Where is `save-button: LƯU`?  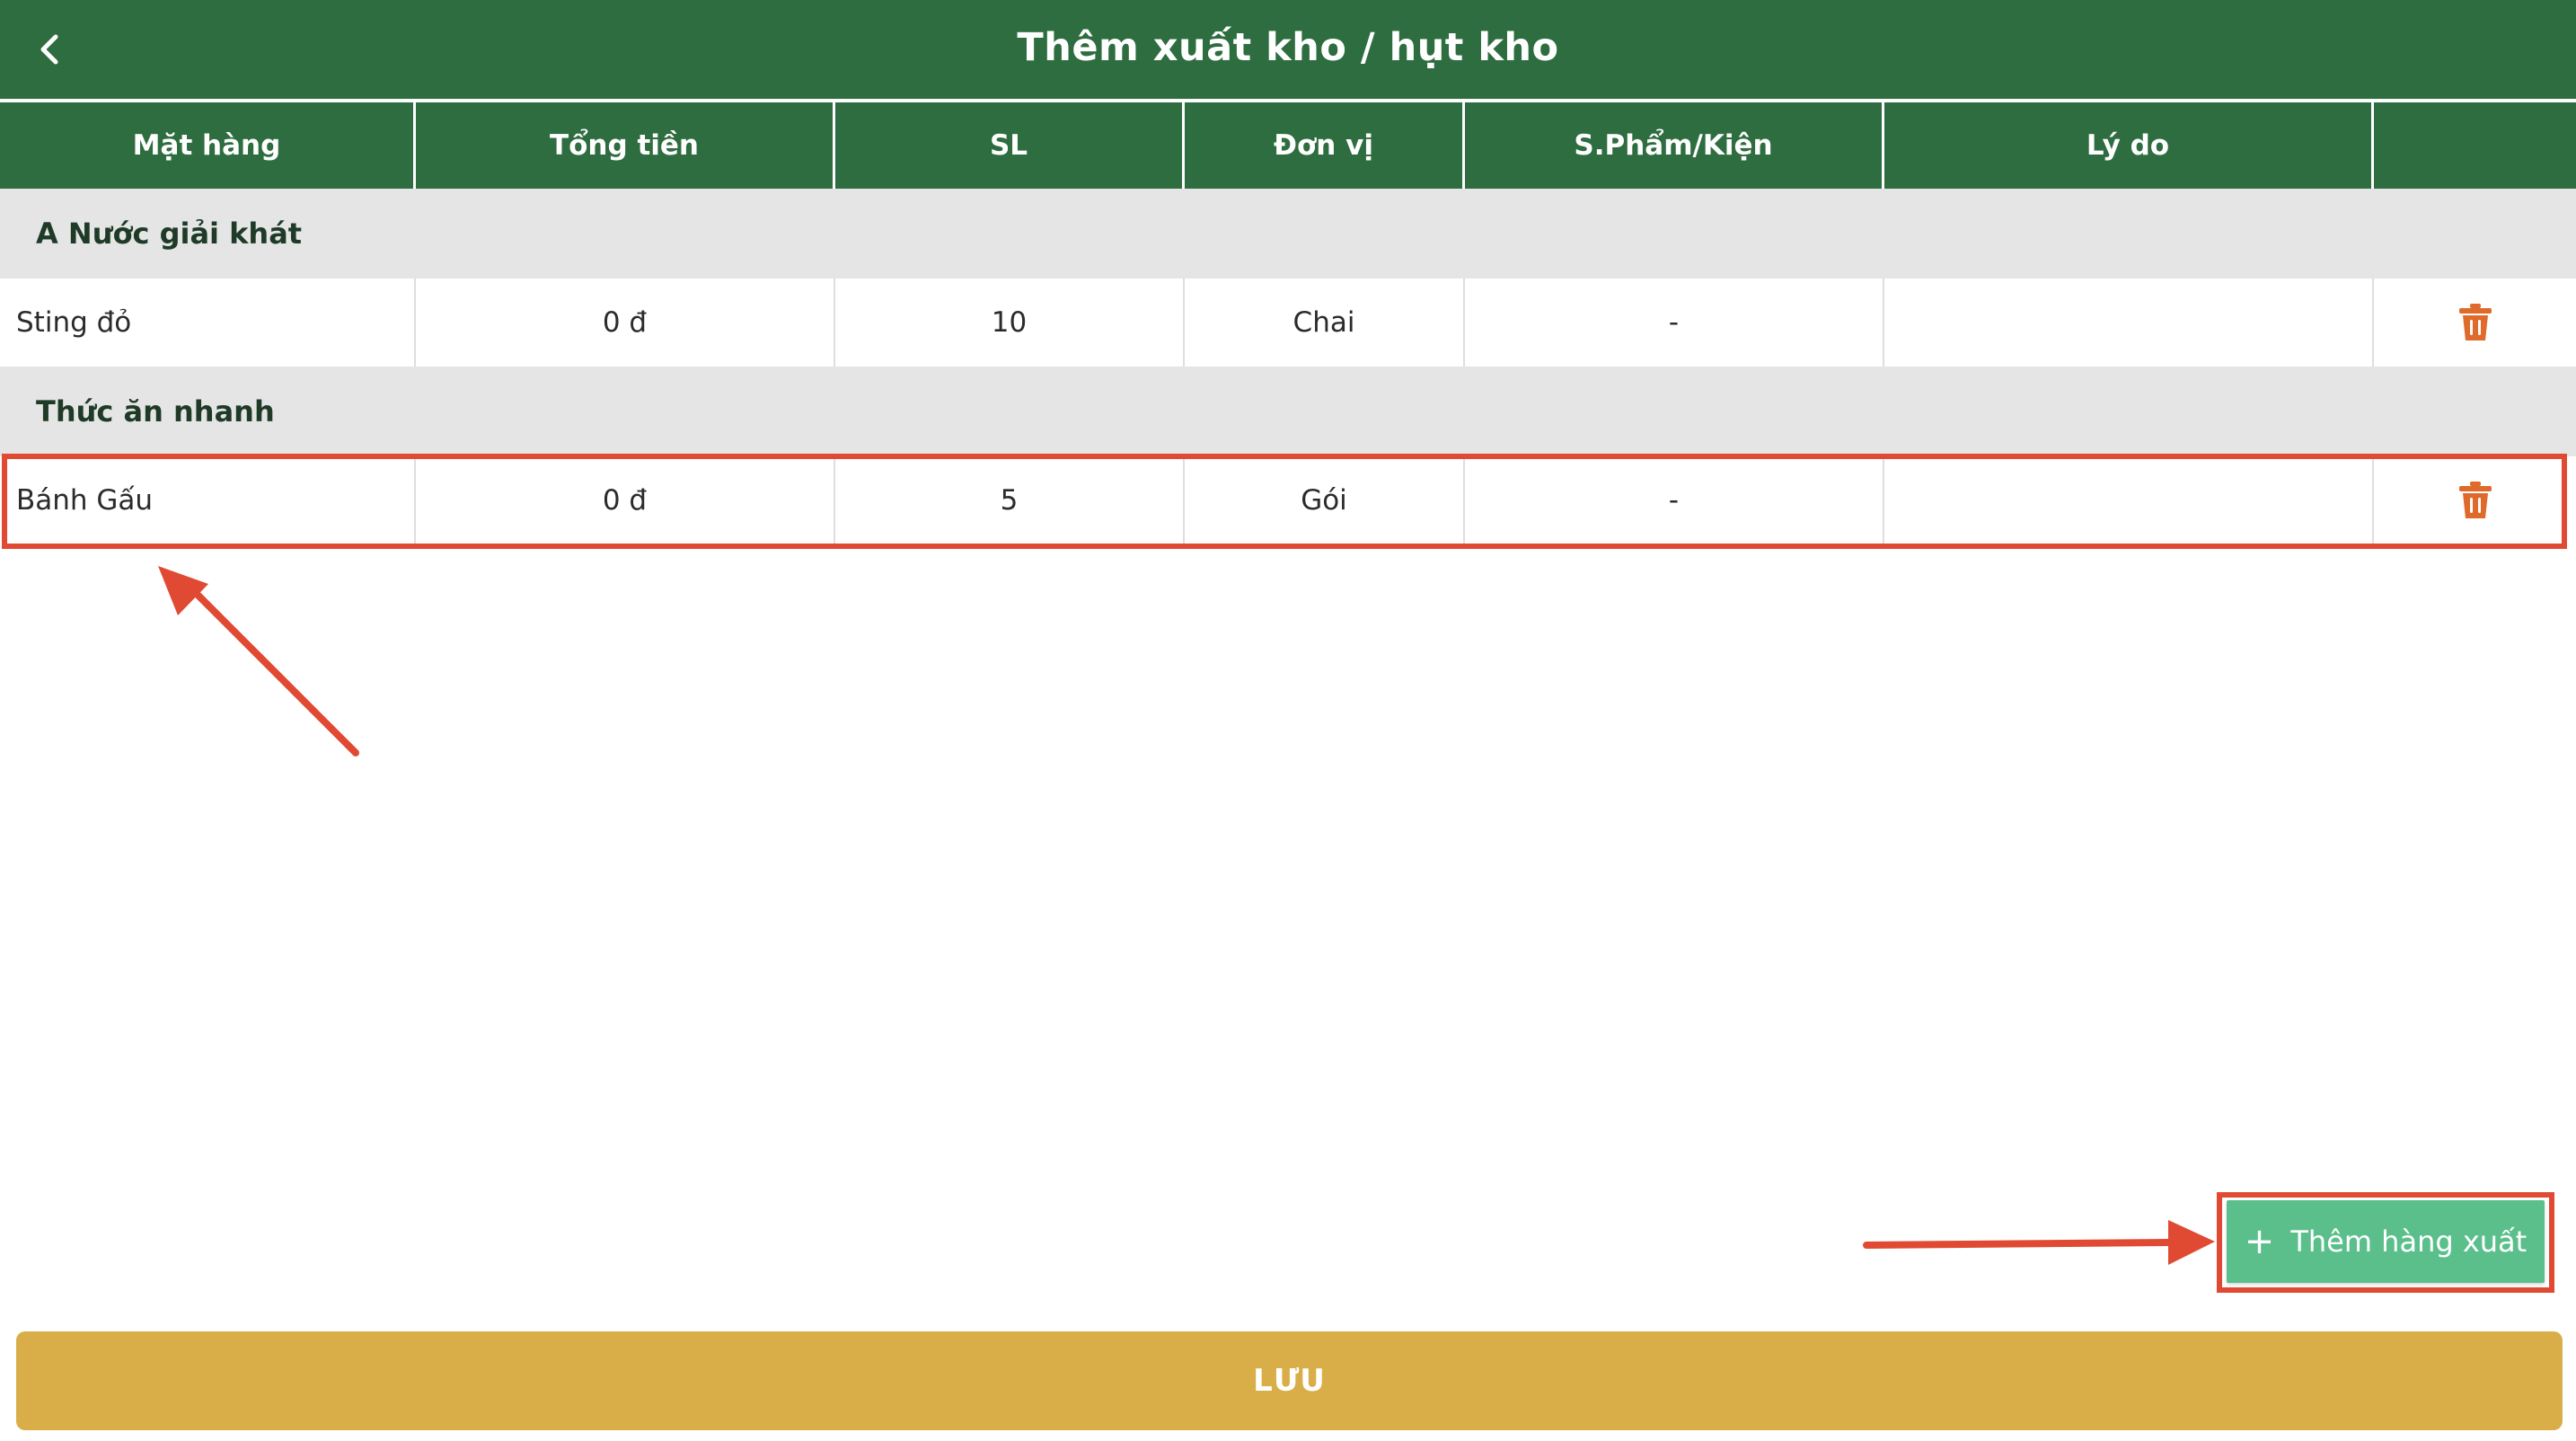 save-button: LƯU is located at coordinates (1289, 1381).